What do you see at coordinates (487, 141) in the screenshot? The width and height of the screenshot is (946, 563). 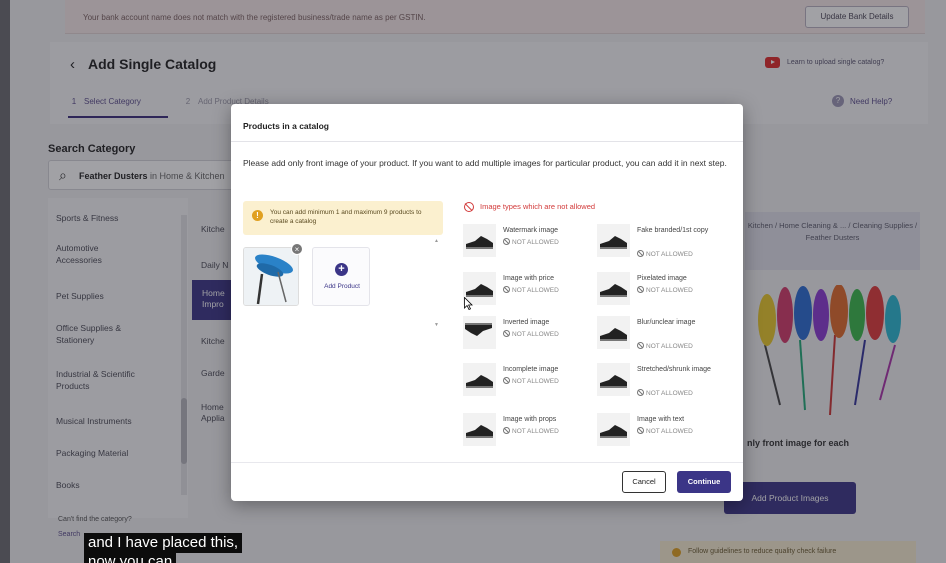 I see `modal-divider` at bounding box center [487, 141].